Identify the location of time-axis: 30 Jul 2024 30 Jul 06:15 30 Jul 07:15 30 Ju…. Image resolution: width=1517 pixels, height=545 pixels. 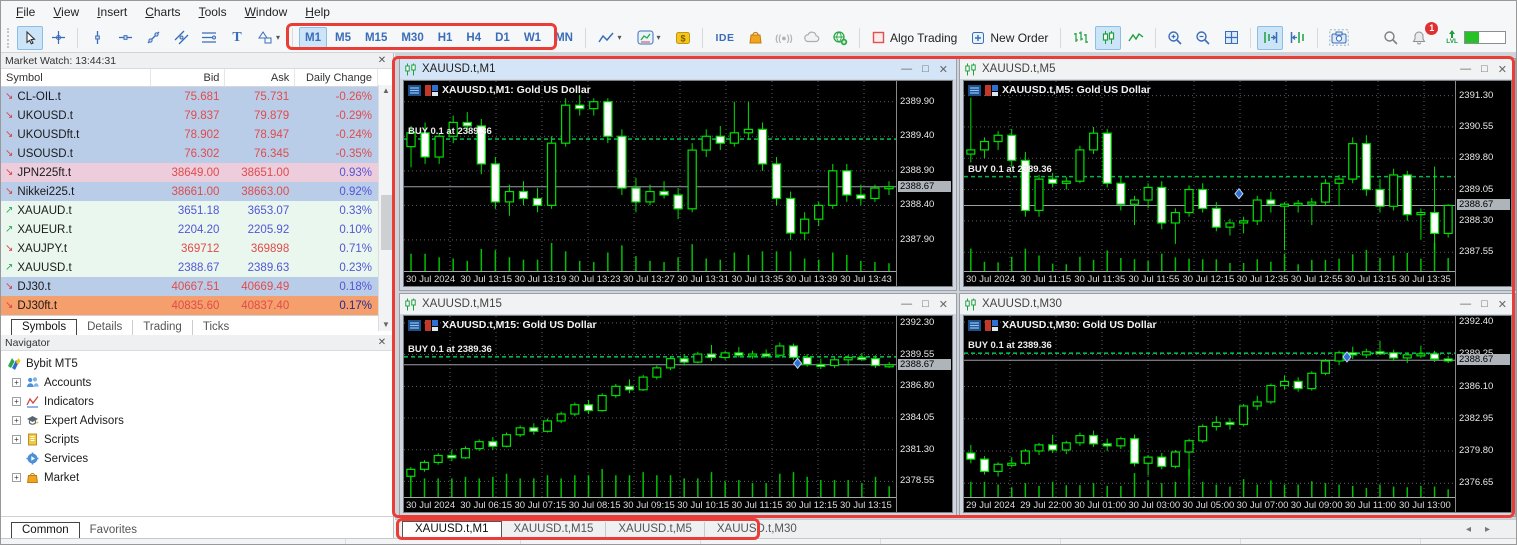
(650, 504).